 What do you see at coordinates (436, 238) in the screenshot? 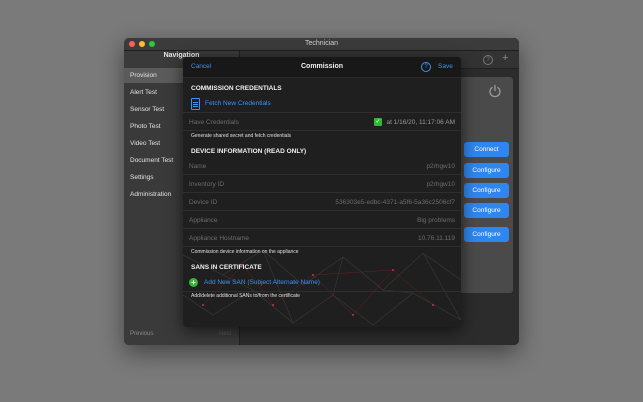
I see `field-value: 10.76.11.119` at bounding box center [436, 238].